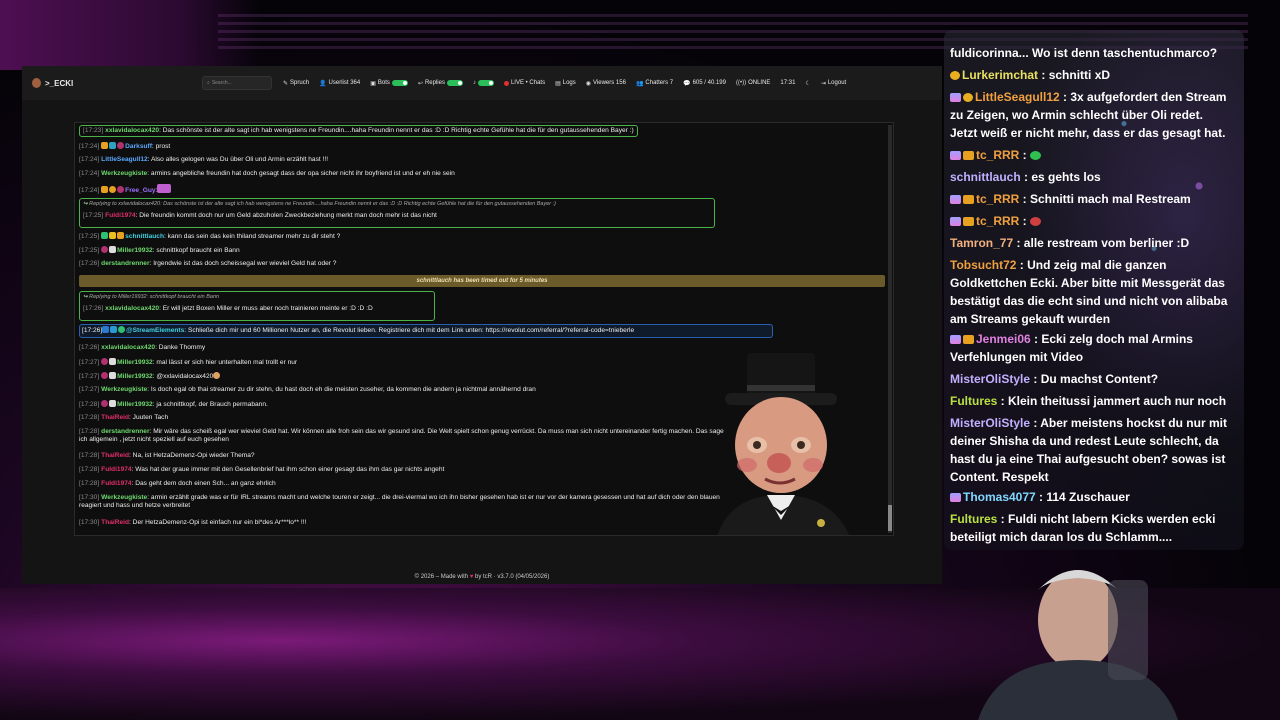  I want to click on overlay-username: Lurkerimchat, so click(1000, 75).